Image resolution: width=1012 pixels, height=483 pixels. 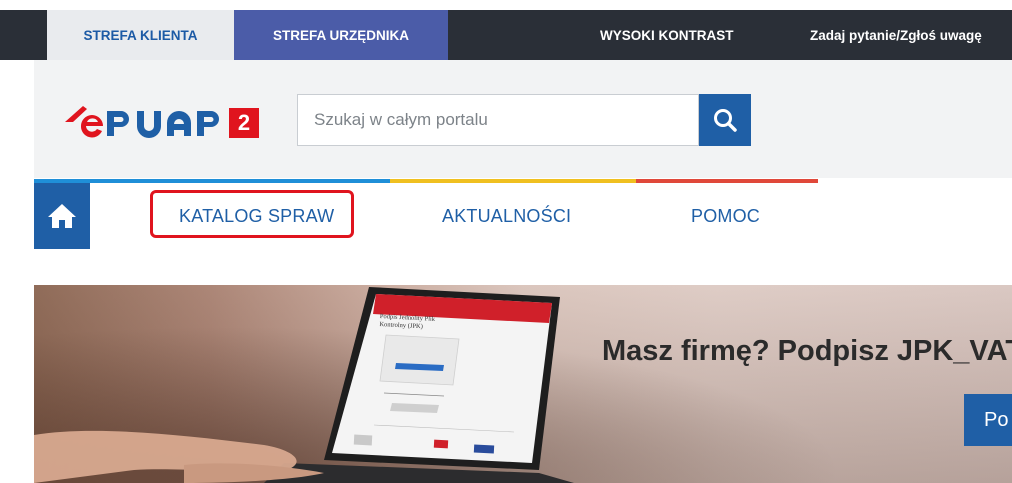 I want to click on logo-badge-number: 2, so click(x=244, y=122).